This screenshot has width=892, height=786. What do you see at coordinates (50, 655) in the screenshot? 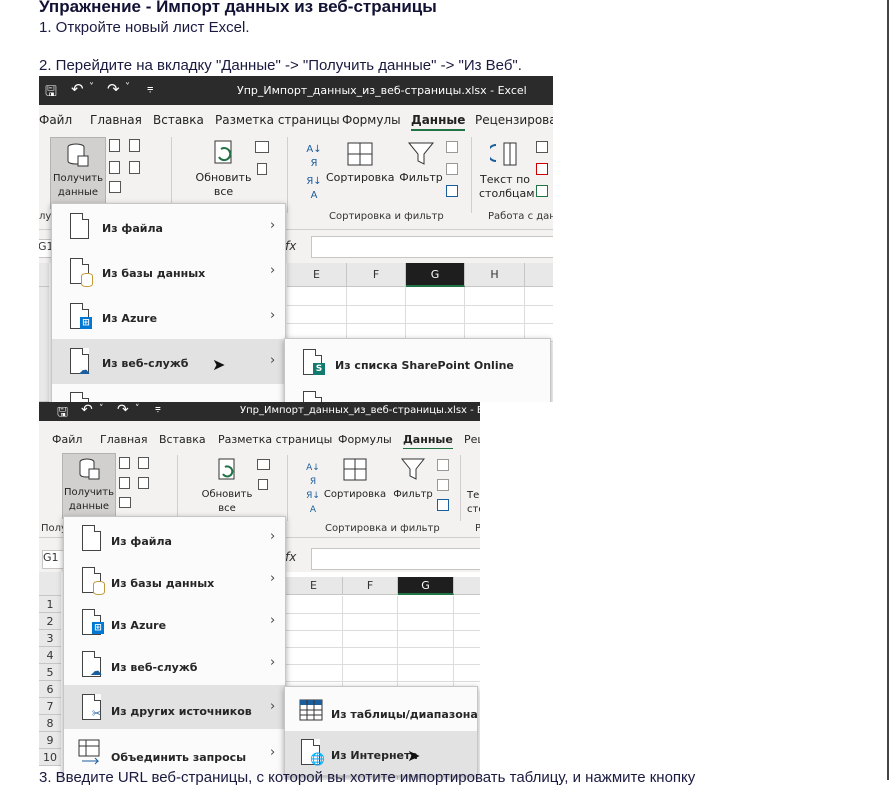
I see `row-header-4: 4` at bounding box center [50, 655].